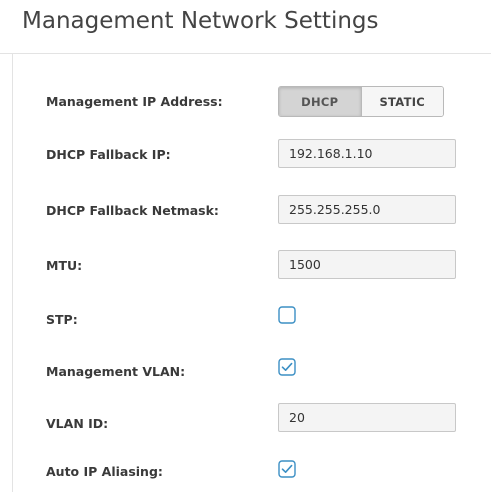  Describe the element at coordinates (287, 315) in the screenshot. I see `stp-checkbox` at that location.